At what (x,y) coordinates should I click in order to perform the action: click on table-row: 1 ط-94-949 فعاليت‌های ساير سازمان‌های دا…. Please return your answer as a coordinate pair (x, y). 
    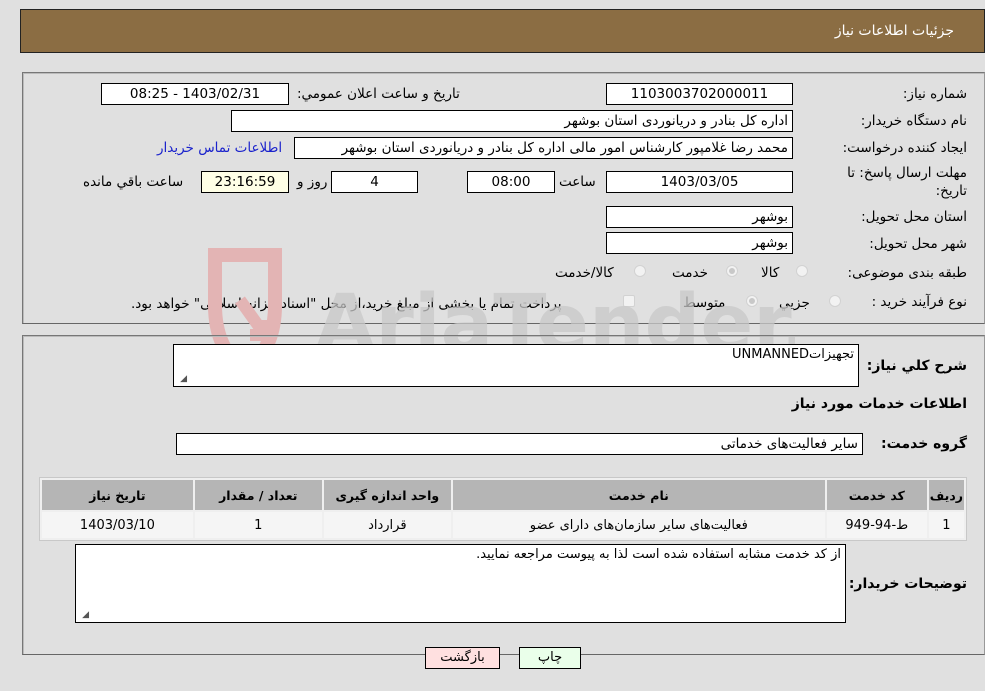
    Looking at the image, I should click on (503, 525).